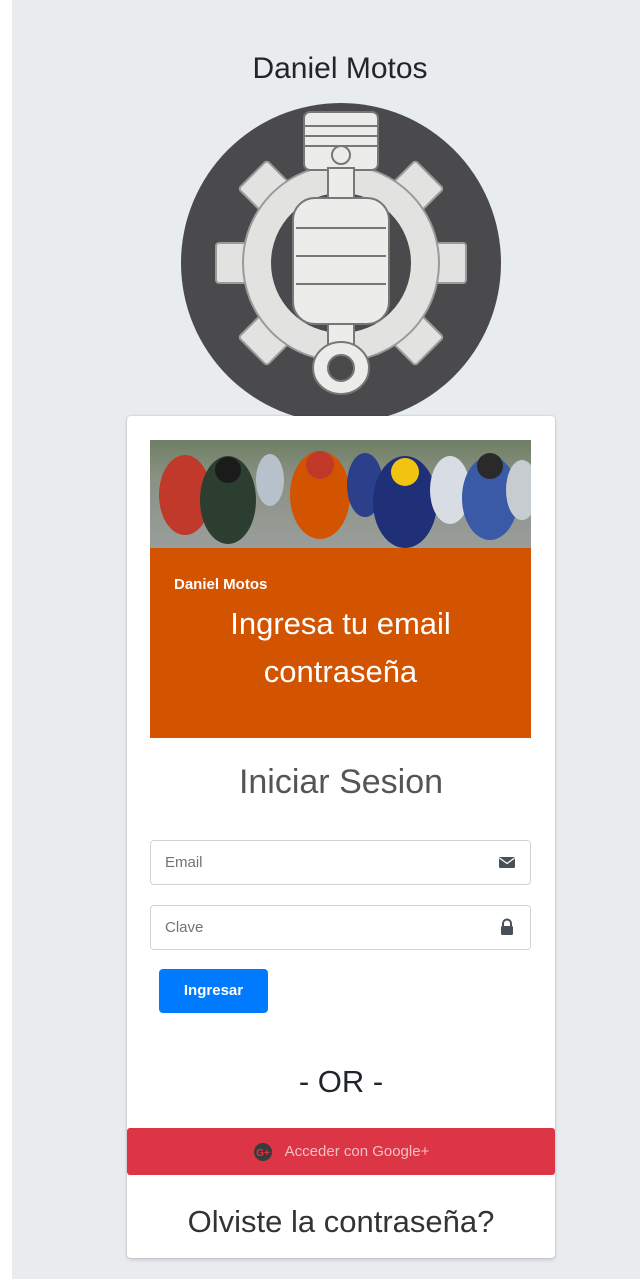 The width and height of the screenshot is (640, 1279). Describe the element at coordinates (213, 991) in the screenshot. I see `login-button: Ingresar` at that location.